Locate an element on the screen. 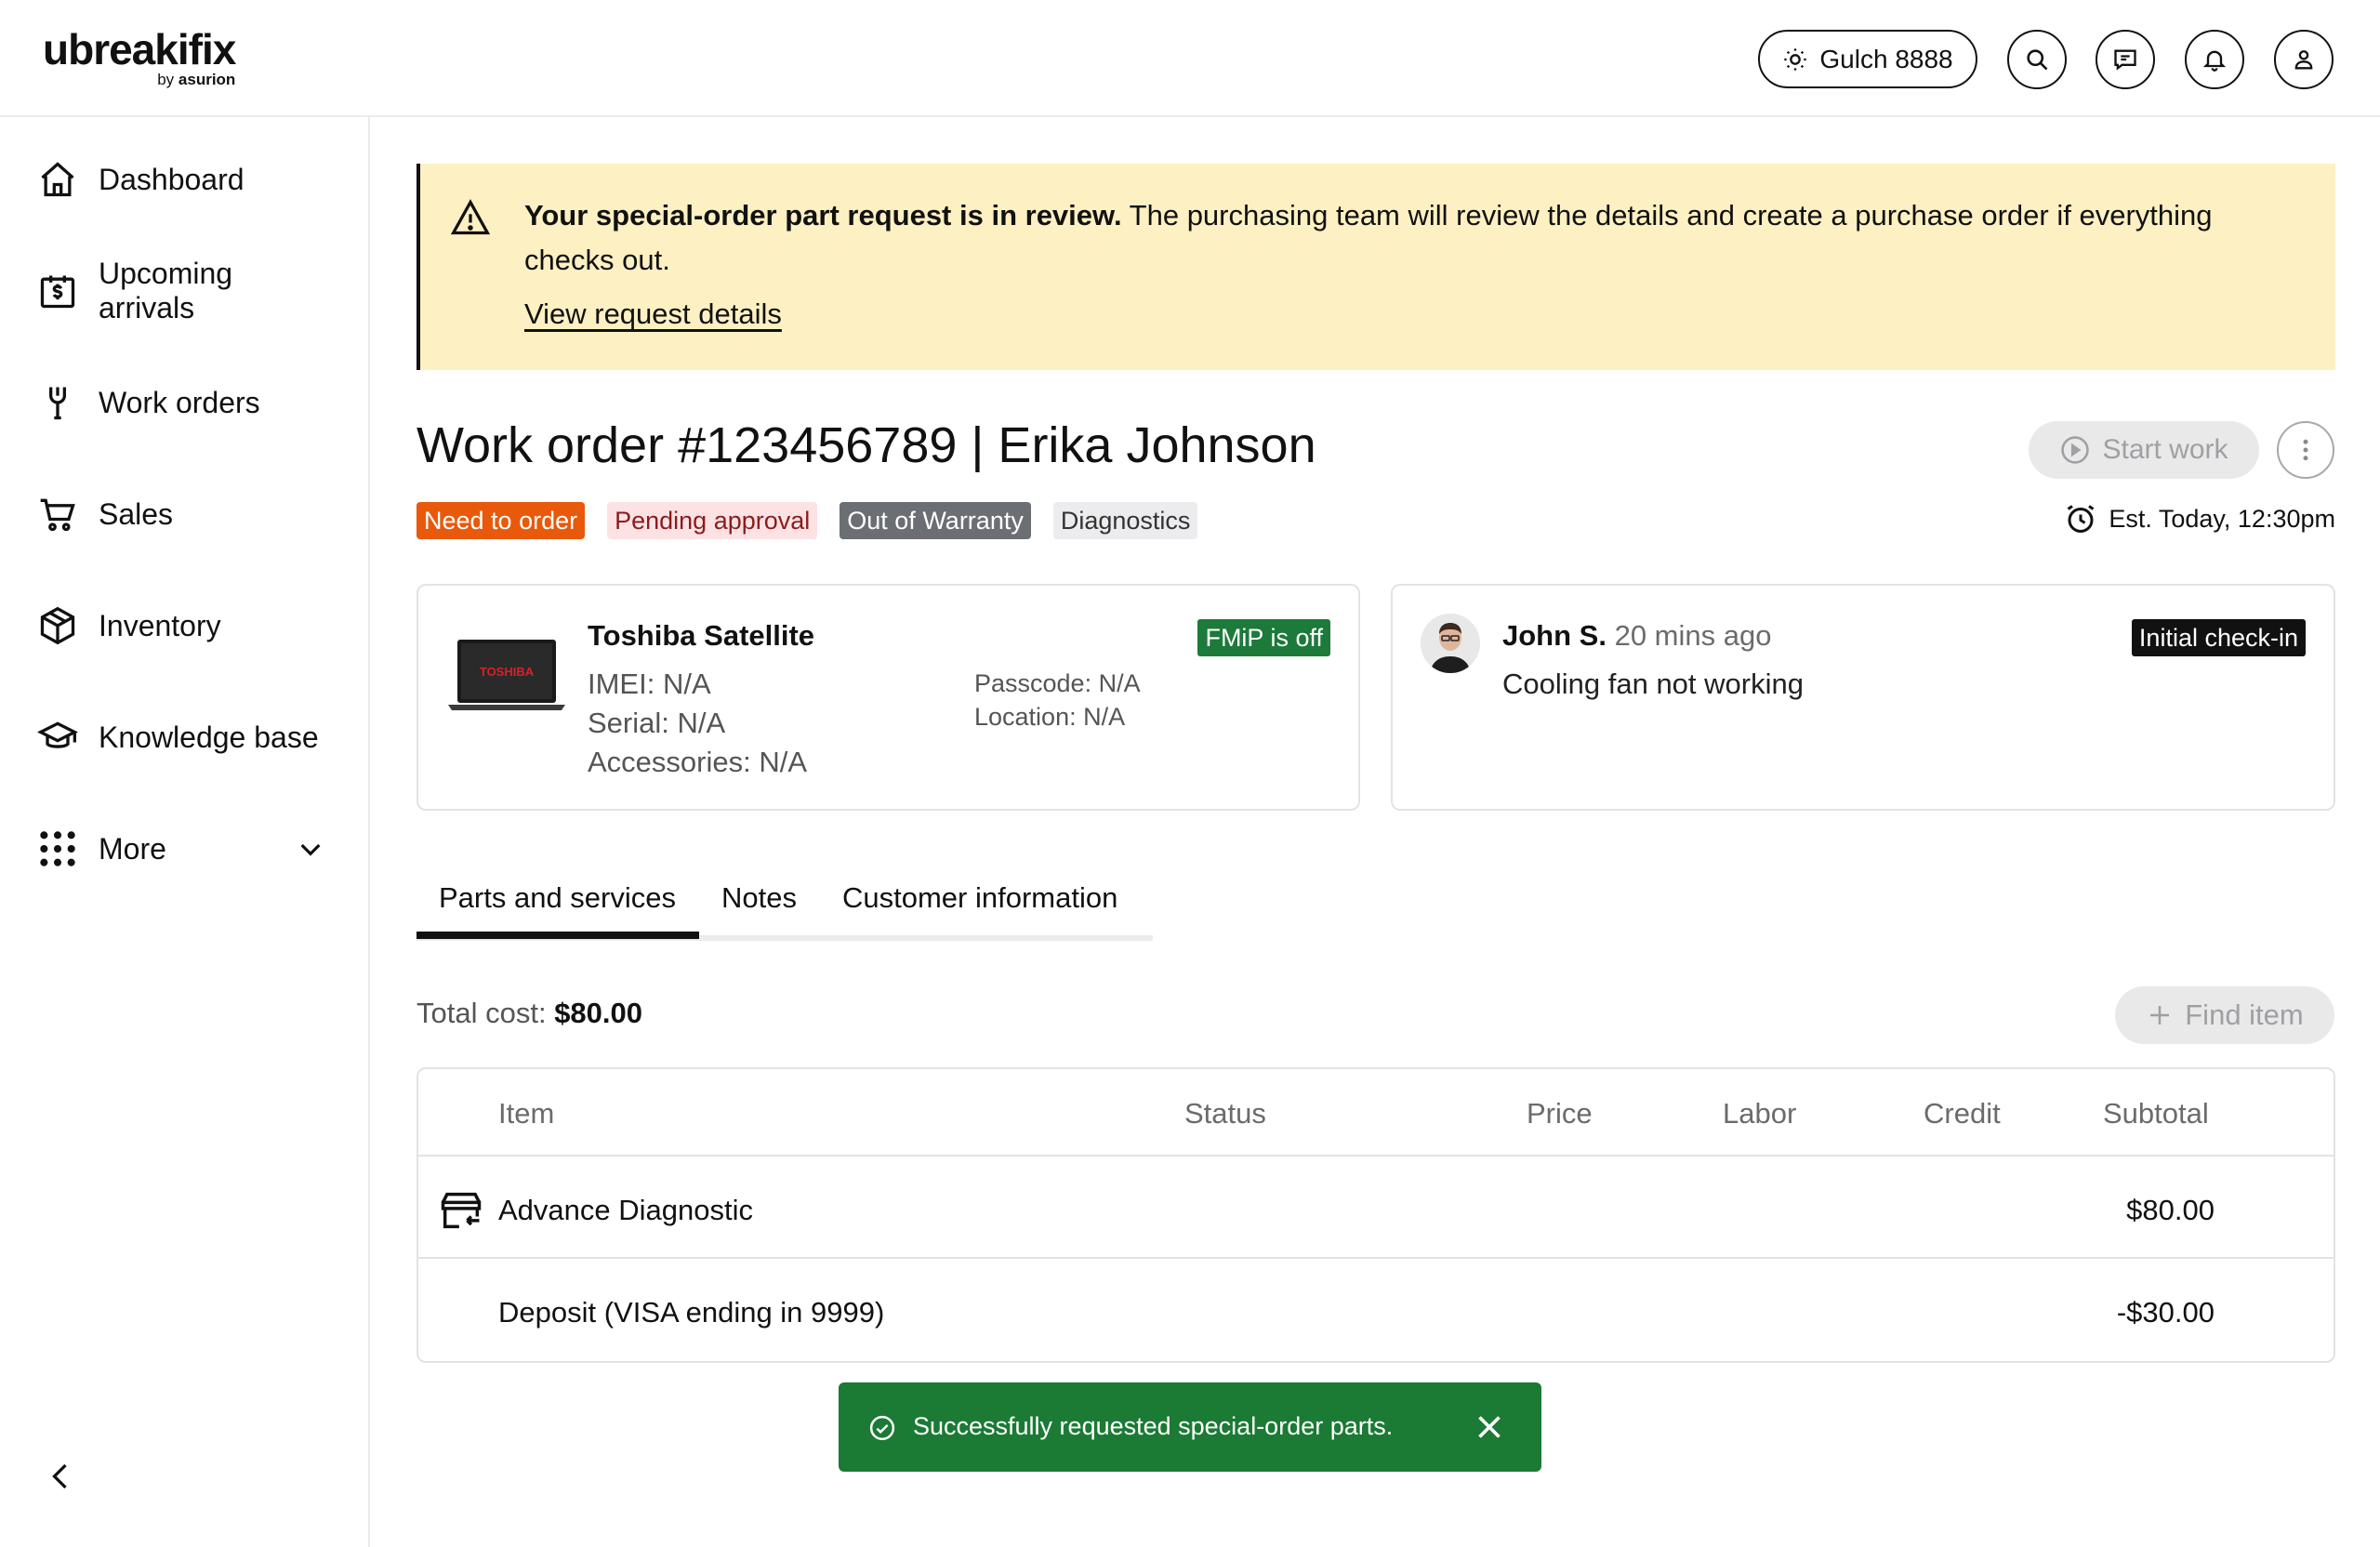  chat-icon is located at coordinates (2125, 60).